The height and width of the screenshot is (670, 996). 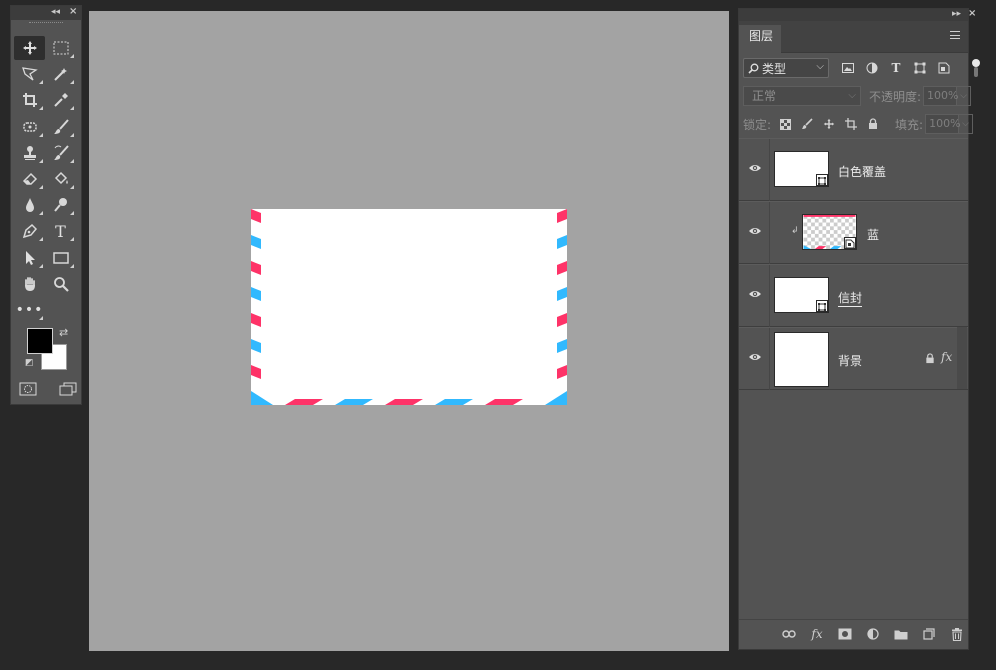 I want to click on layer-name: 白色覆盖, so click(x=862, y=171).